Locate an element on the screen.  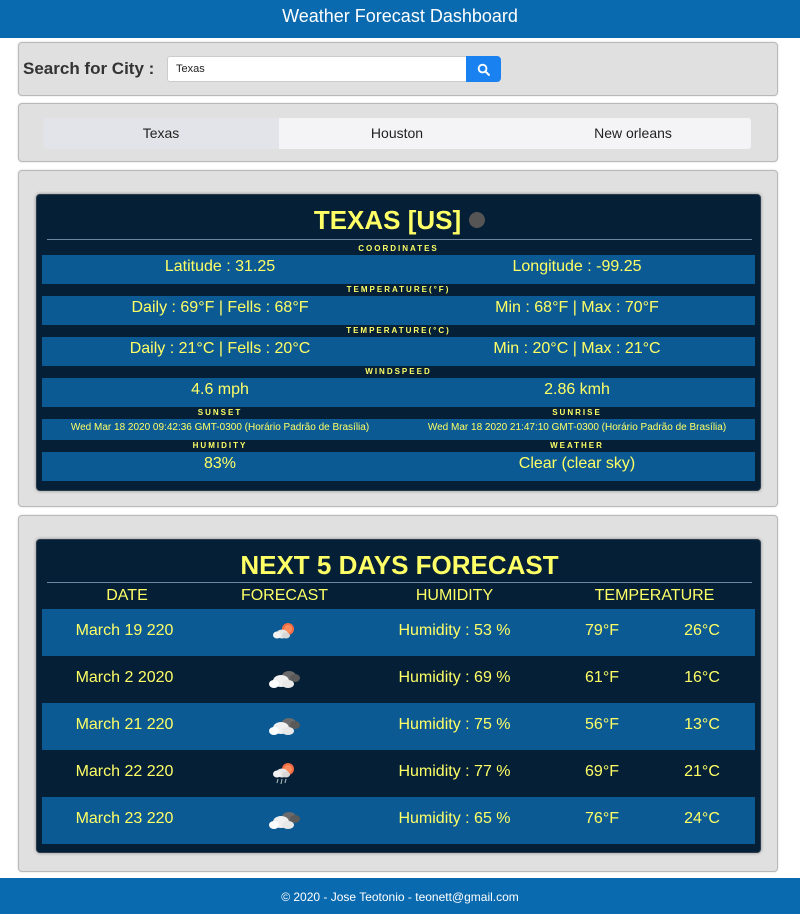
tab-houston: Houston is located at coordinates (397, 133).